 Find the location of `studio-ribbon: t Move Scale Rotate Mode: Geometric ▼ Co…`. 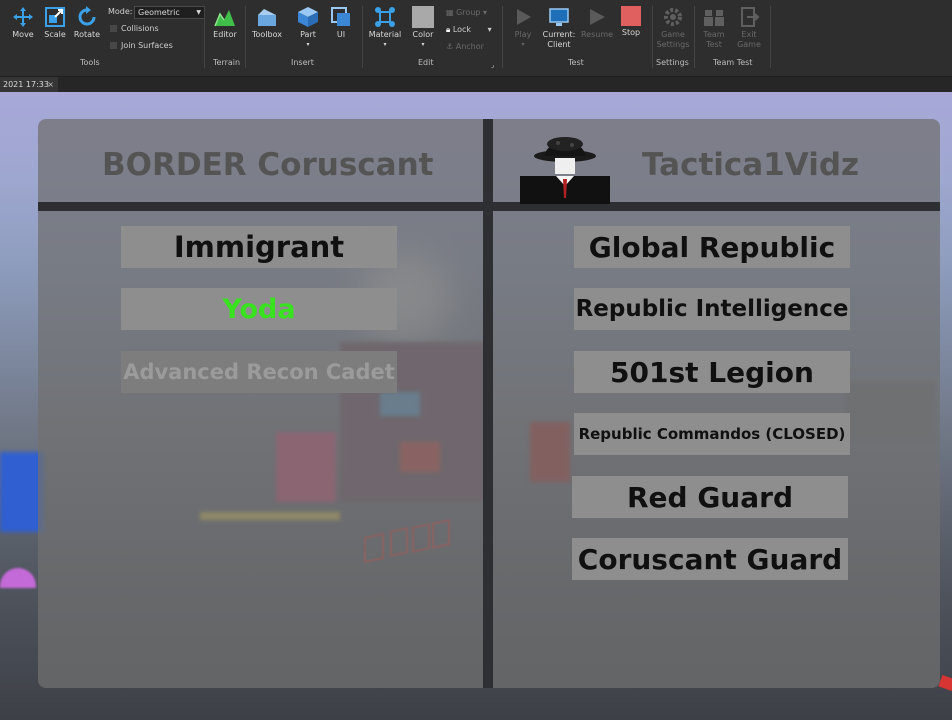

studio-ribbon: t Move Scale Rotate Mode: Geometric ▼ Co… is located at coordinates (476, 38).